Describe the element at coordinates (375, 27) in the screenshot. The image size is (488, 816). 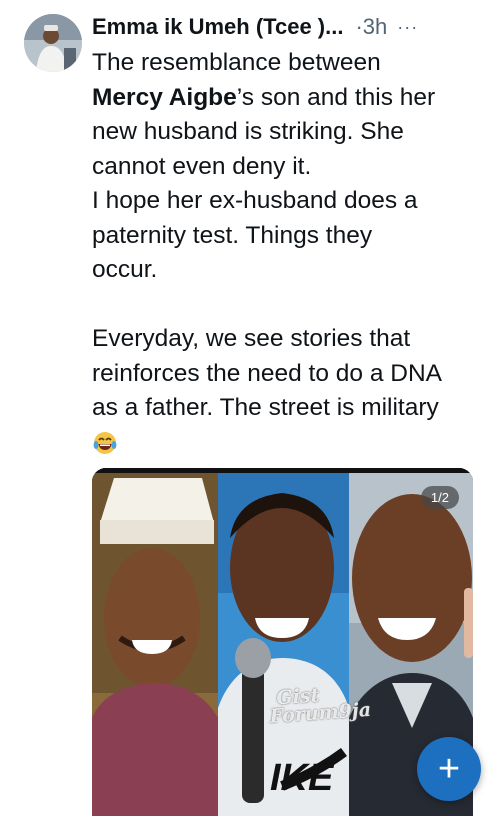
I see `tweet-timestamp: 3h` at that location.